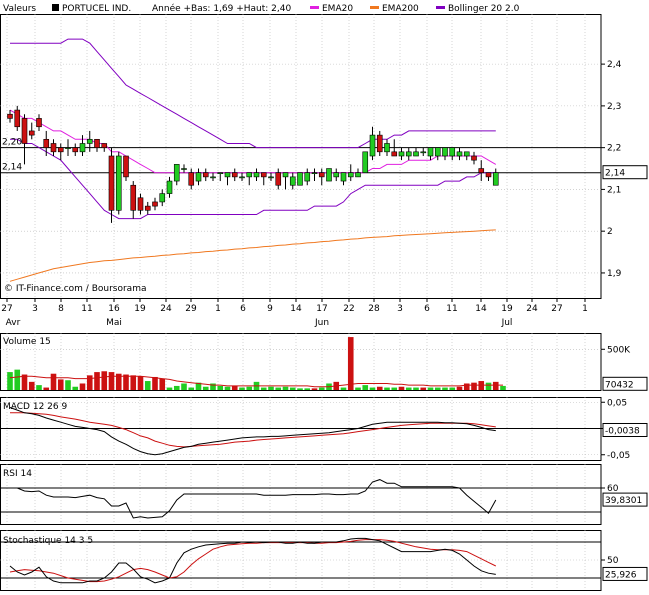 The width and height of the screenshot is (649, 595). What do you see at coordinates (243, 309) in the screenshot?
I see `x-tick-label: 6` at bounding box center [243, 309].